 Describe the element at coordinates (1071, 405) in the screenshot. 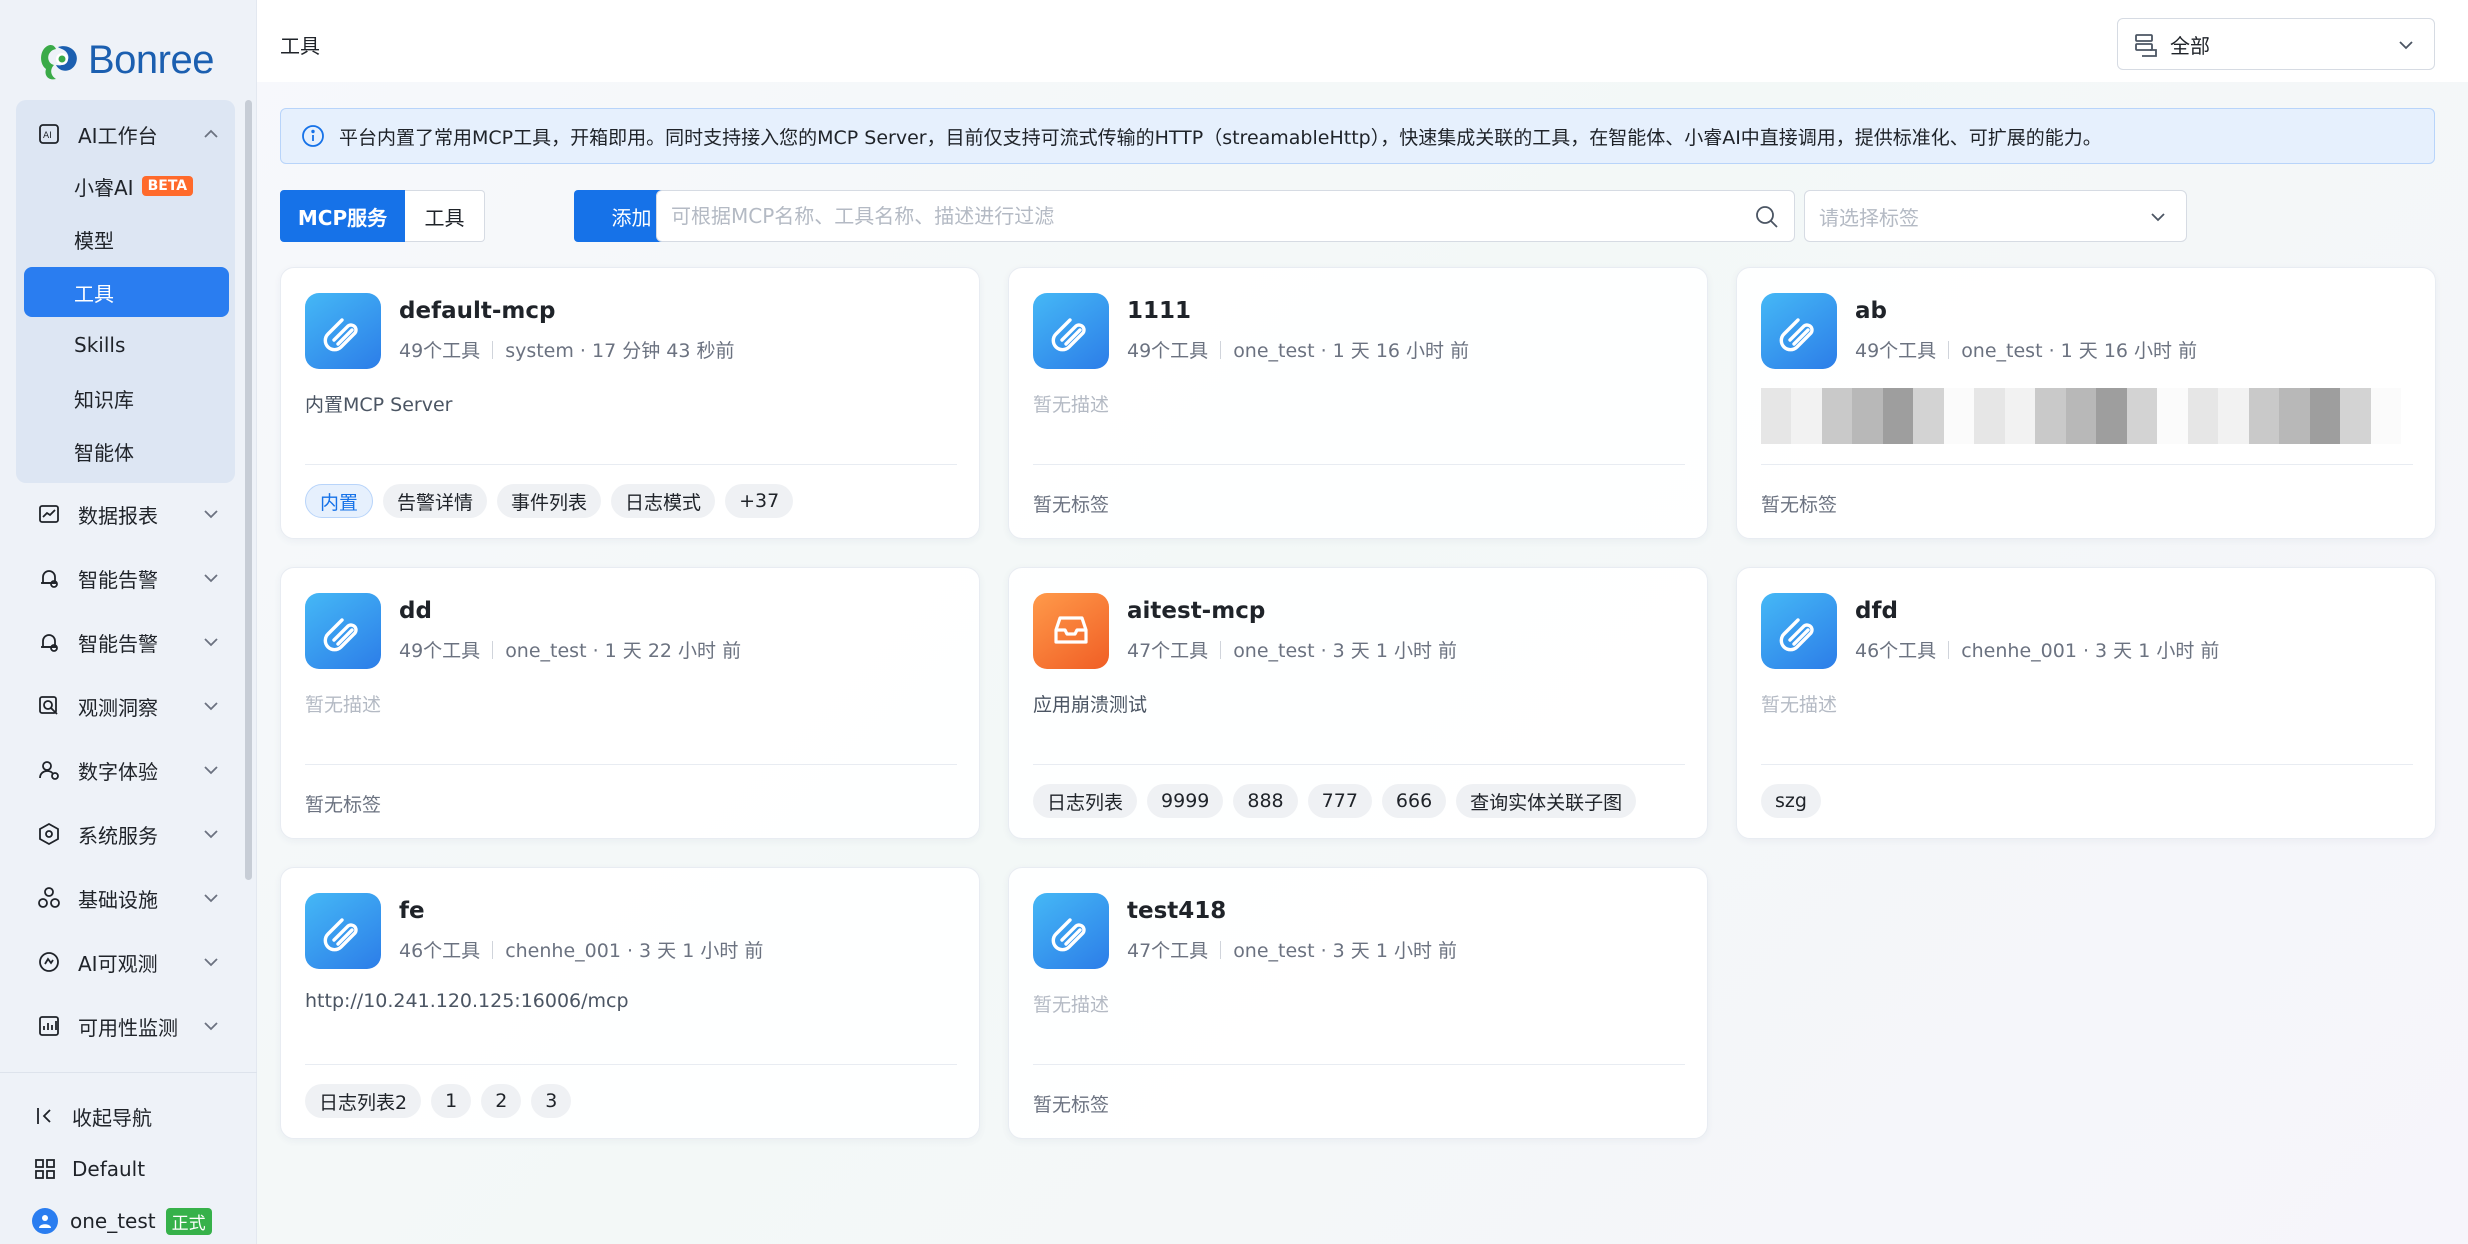

I see `mcp-card-description: 暂无描述` at that location.